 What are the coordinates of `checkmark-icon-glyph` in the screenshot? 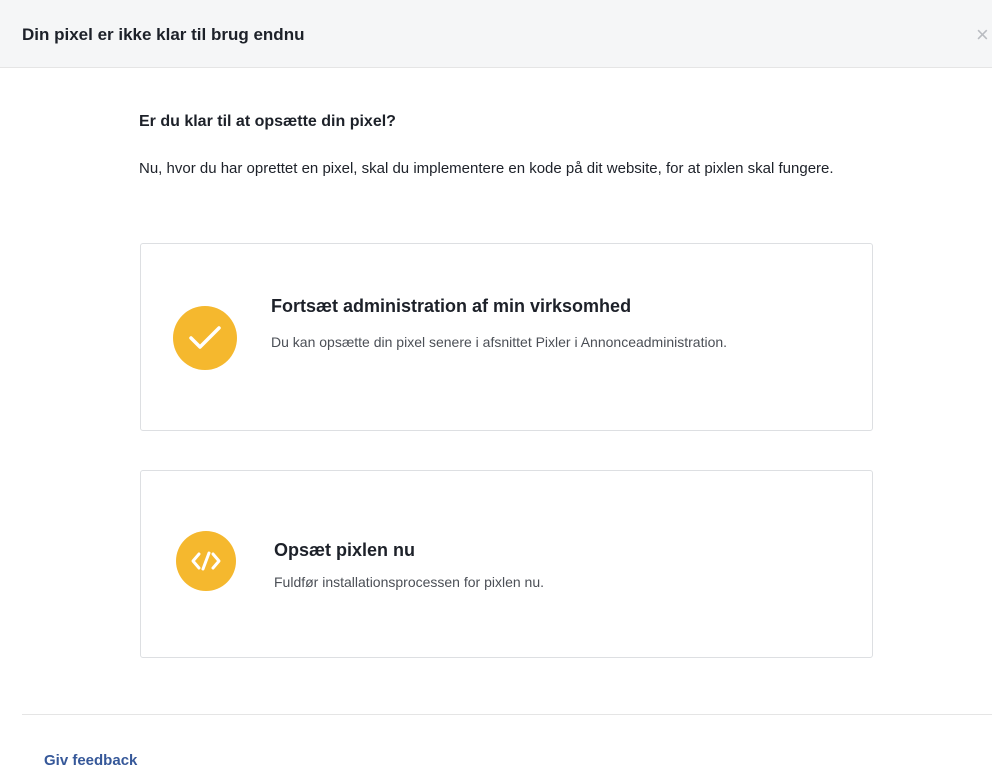 It's located at (205, 337).